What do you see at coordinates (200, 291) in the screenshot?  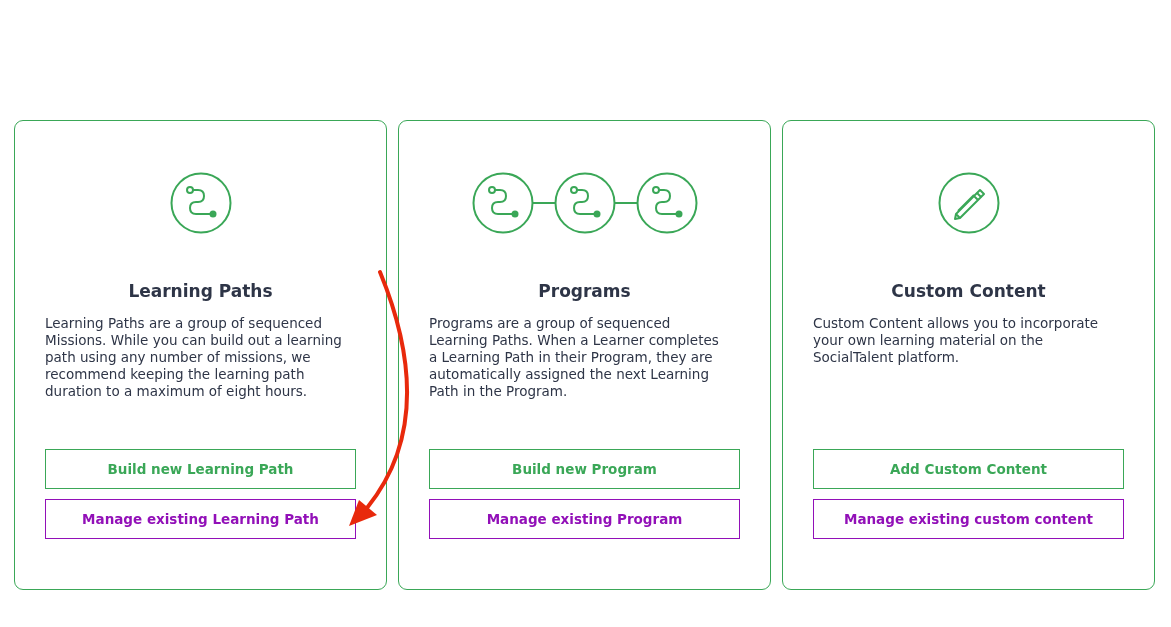 I see `card-title: Learning Paths` at bounding box center [200, 291].